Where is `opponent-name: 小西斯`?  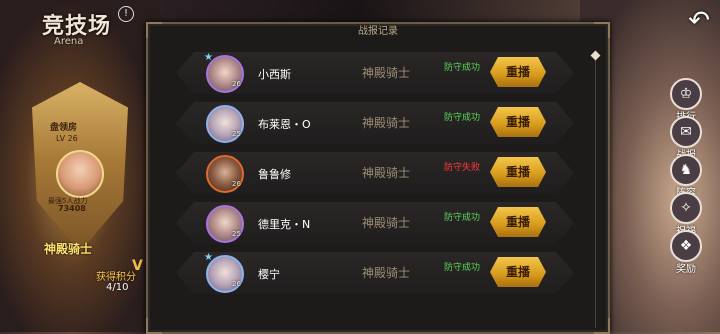
opponent-name: 小西斯 is located at coordinates (274, 74).